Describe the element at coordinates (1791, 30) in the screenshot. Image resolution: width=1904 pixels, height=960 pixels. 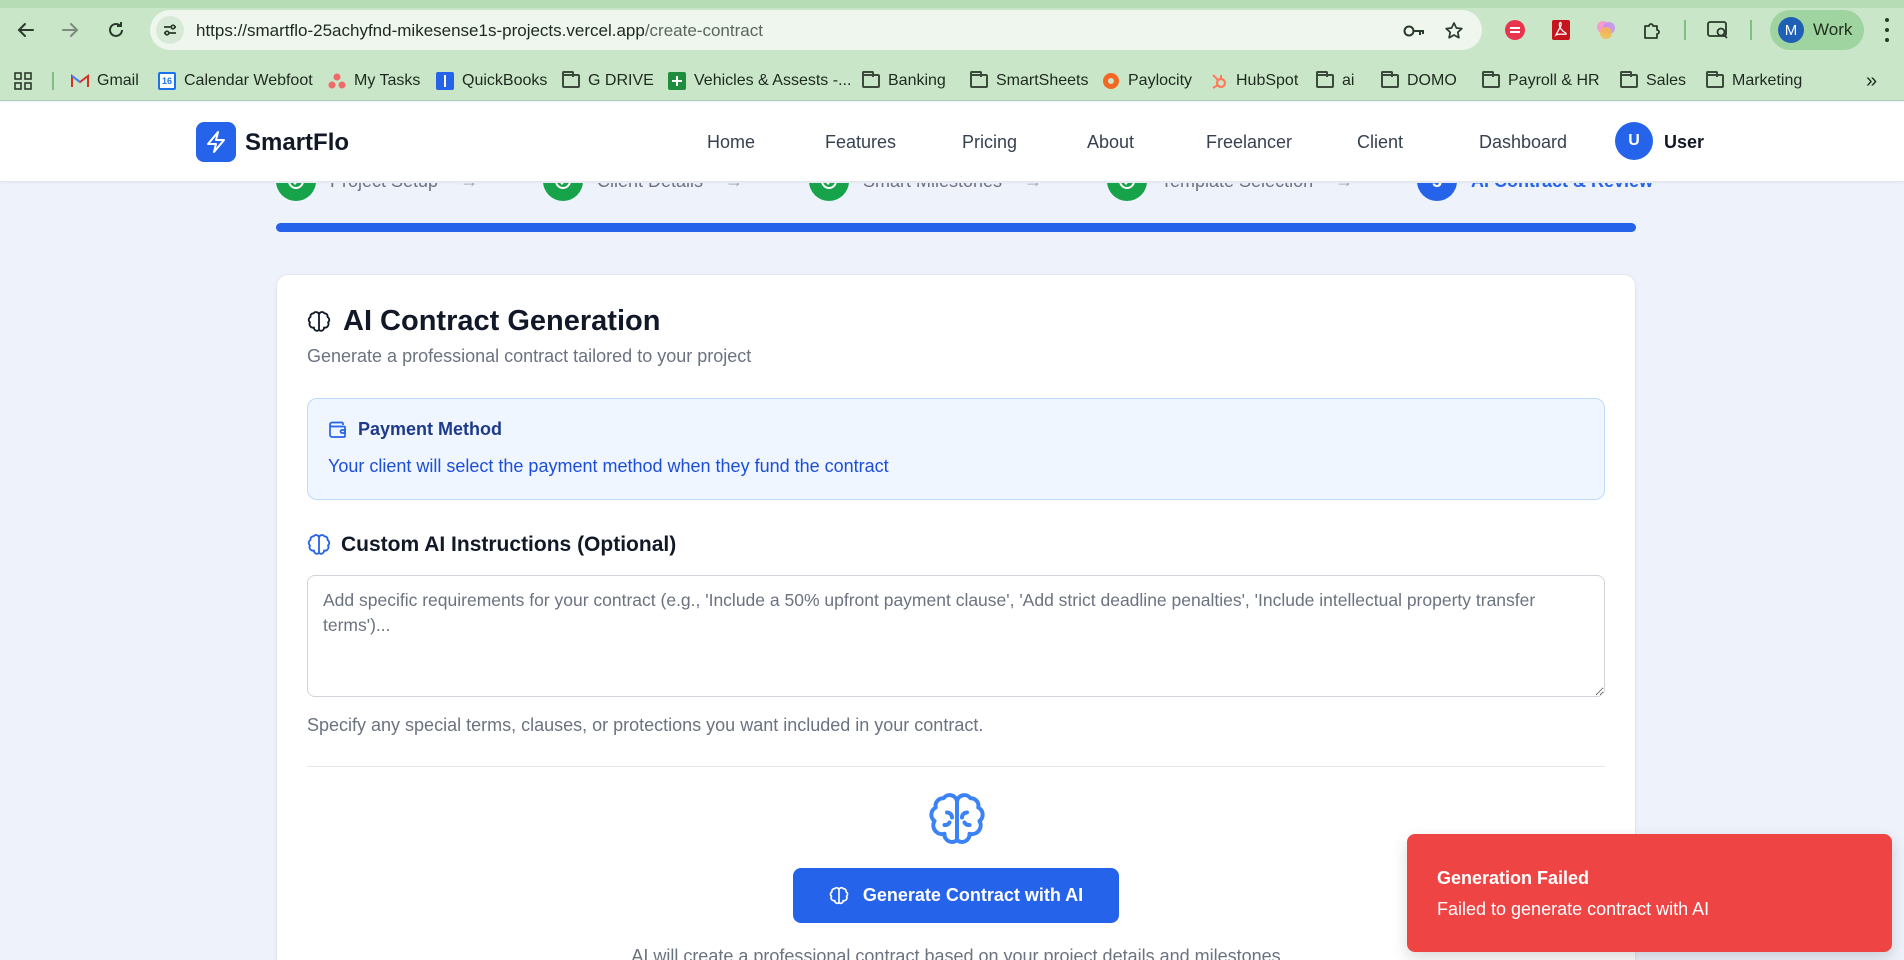
I see `profile-avatar: M` at that location.